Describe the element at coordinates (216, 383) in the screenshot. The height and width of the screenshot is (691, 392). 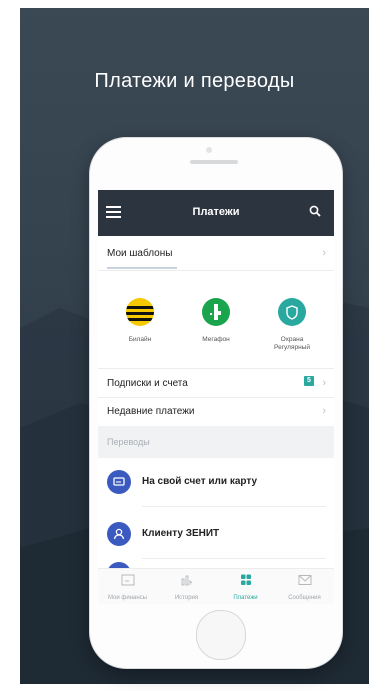
I see `subscriptions-row: Подписки и счета 5 ›` at that location.